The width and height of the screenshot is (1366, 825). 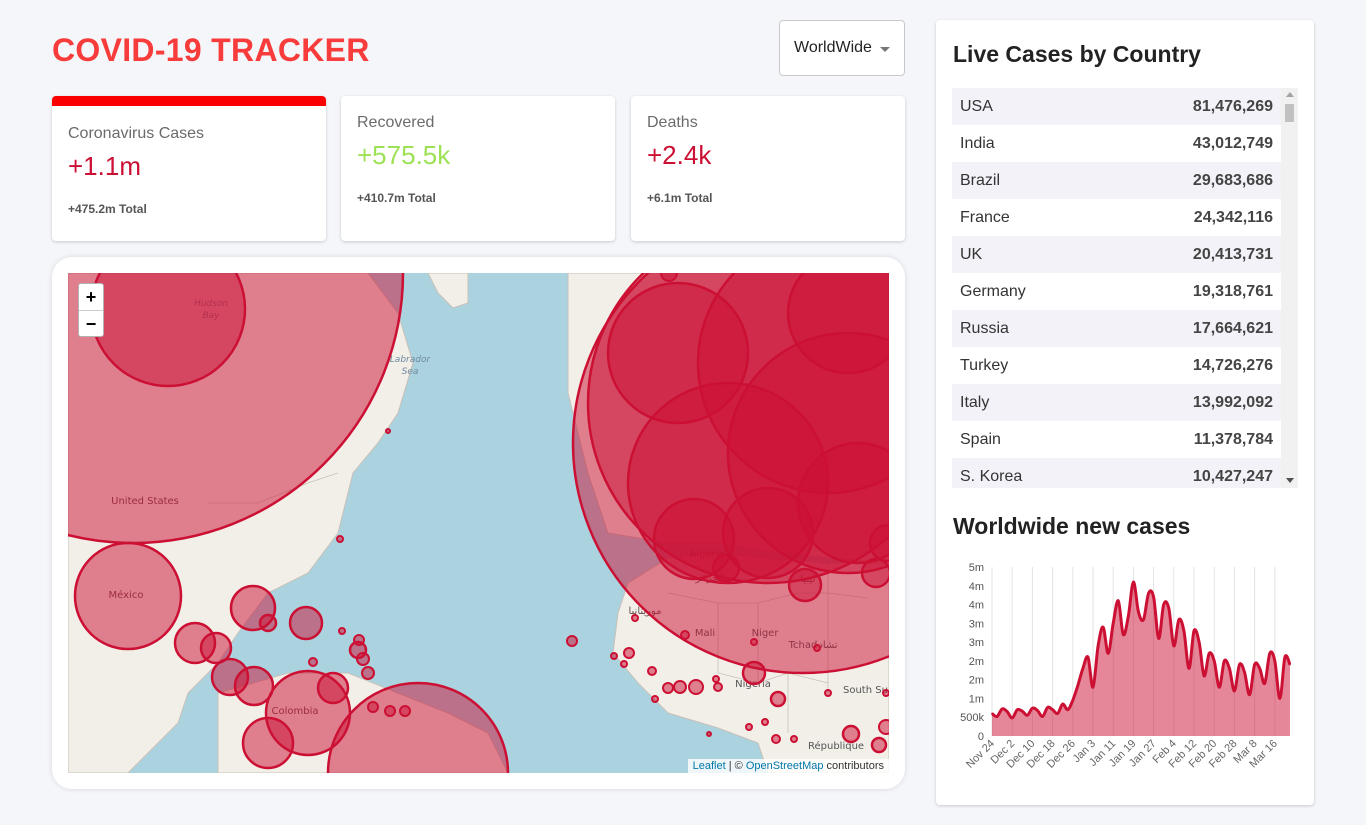 I want to click on case-circle-libya, so click(x=805, y=585).